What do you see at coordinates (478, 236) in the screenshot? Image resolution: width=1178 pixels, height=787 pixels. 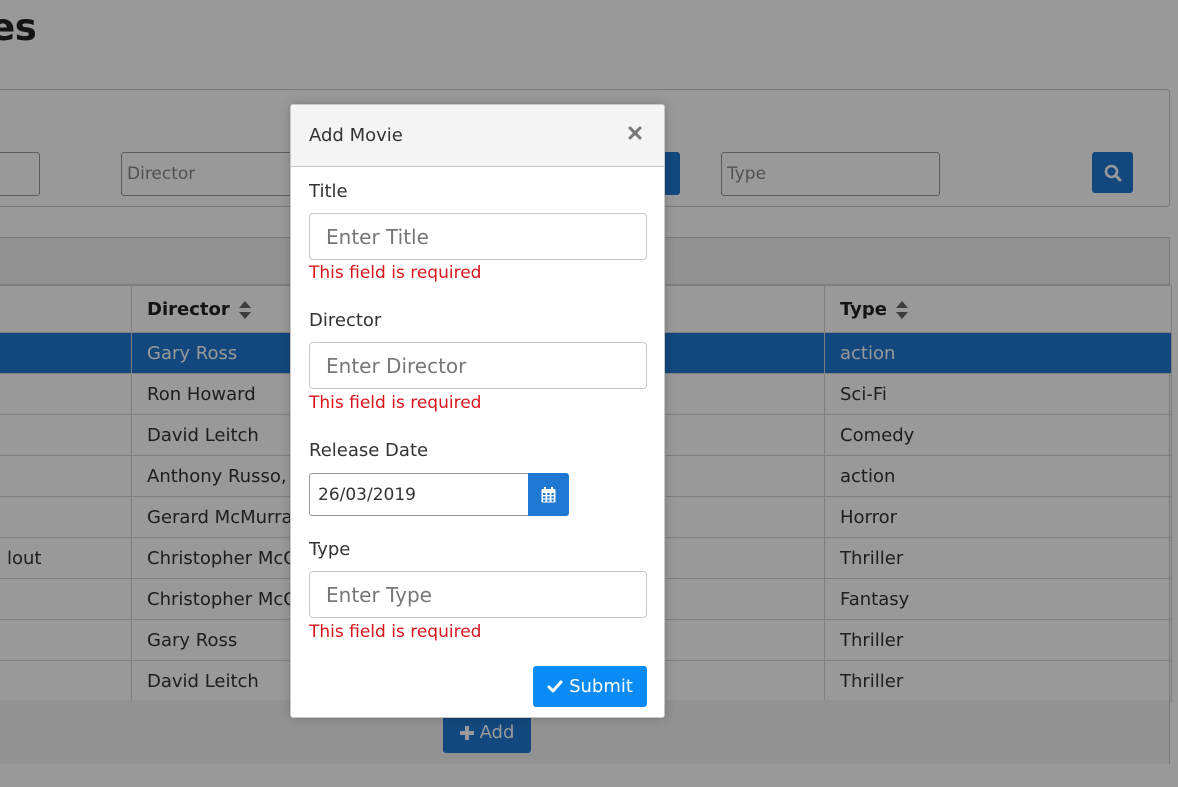 I see `title-input` at bounding box center [478, 236].